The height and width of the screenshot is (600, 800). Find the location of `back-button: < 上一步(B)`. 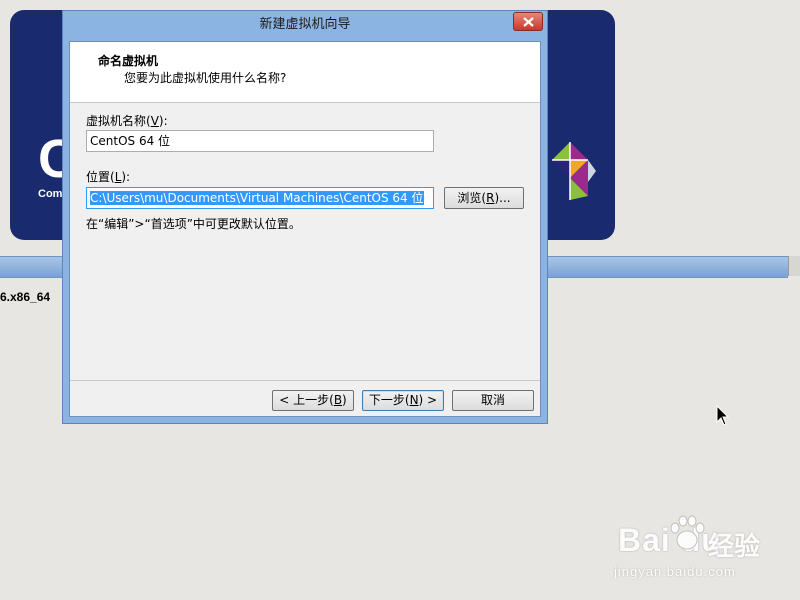

back-button: < 上一步(B) is located at coordinates (313, 400).